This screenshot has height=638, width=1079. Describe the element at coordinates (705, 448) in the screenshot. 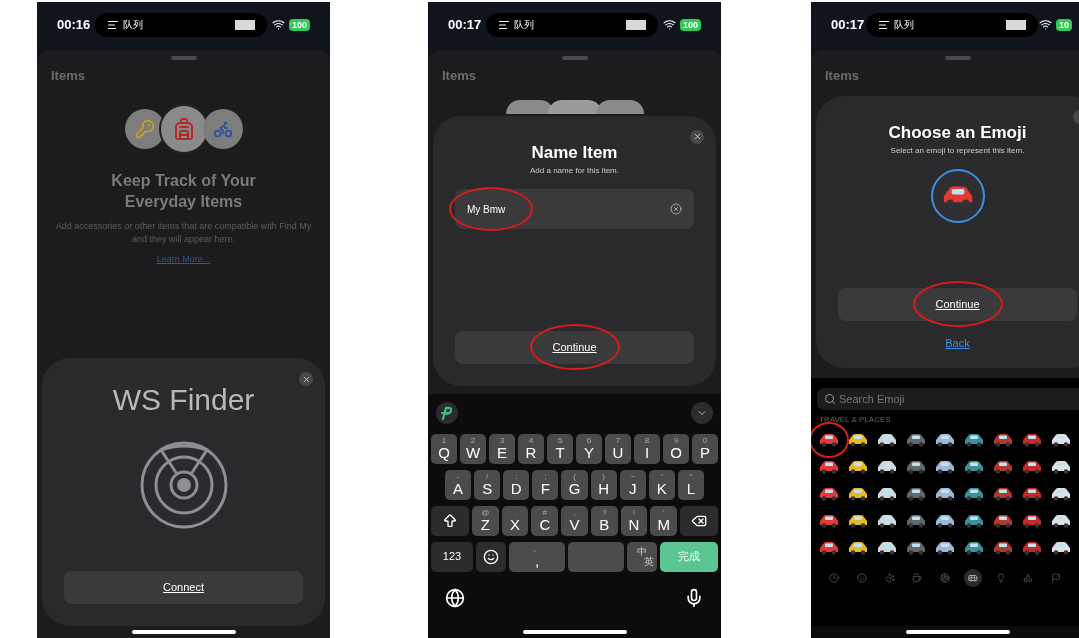

I see `keyboard-key: 0 P` at that location.